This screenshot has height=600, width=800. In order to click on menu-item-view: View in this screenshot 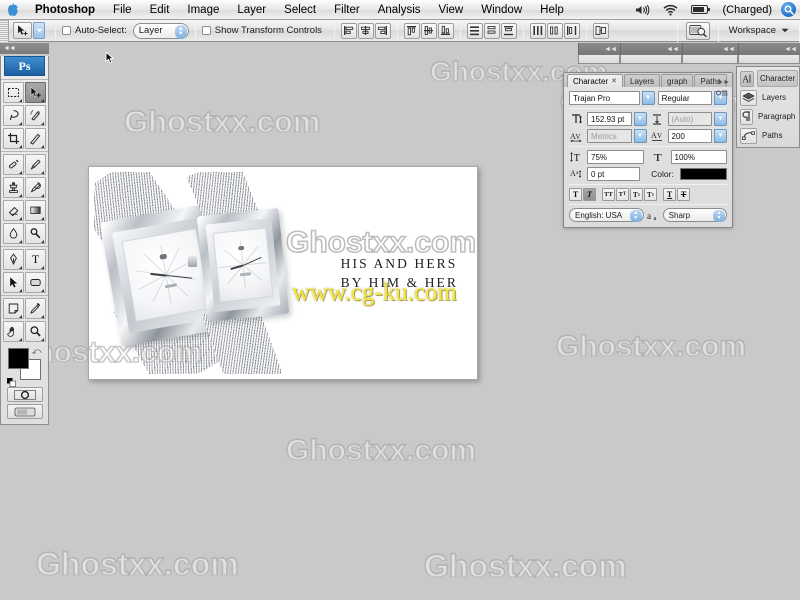, I will do `click(451, 10)`.